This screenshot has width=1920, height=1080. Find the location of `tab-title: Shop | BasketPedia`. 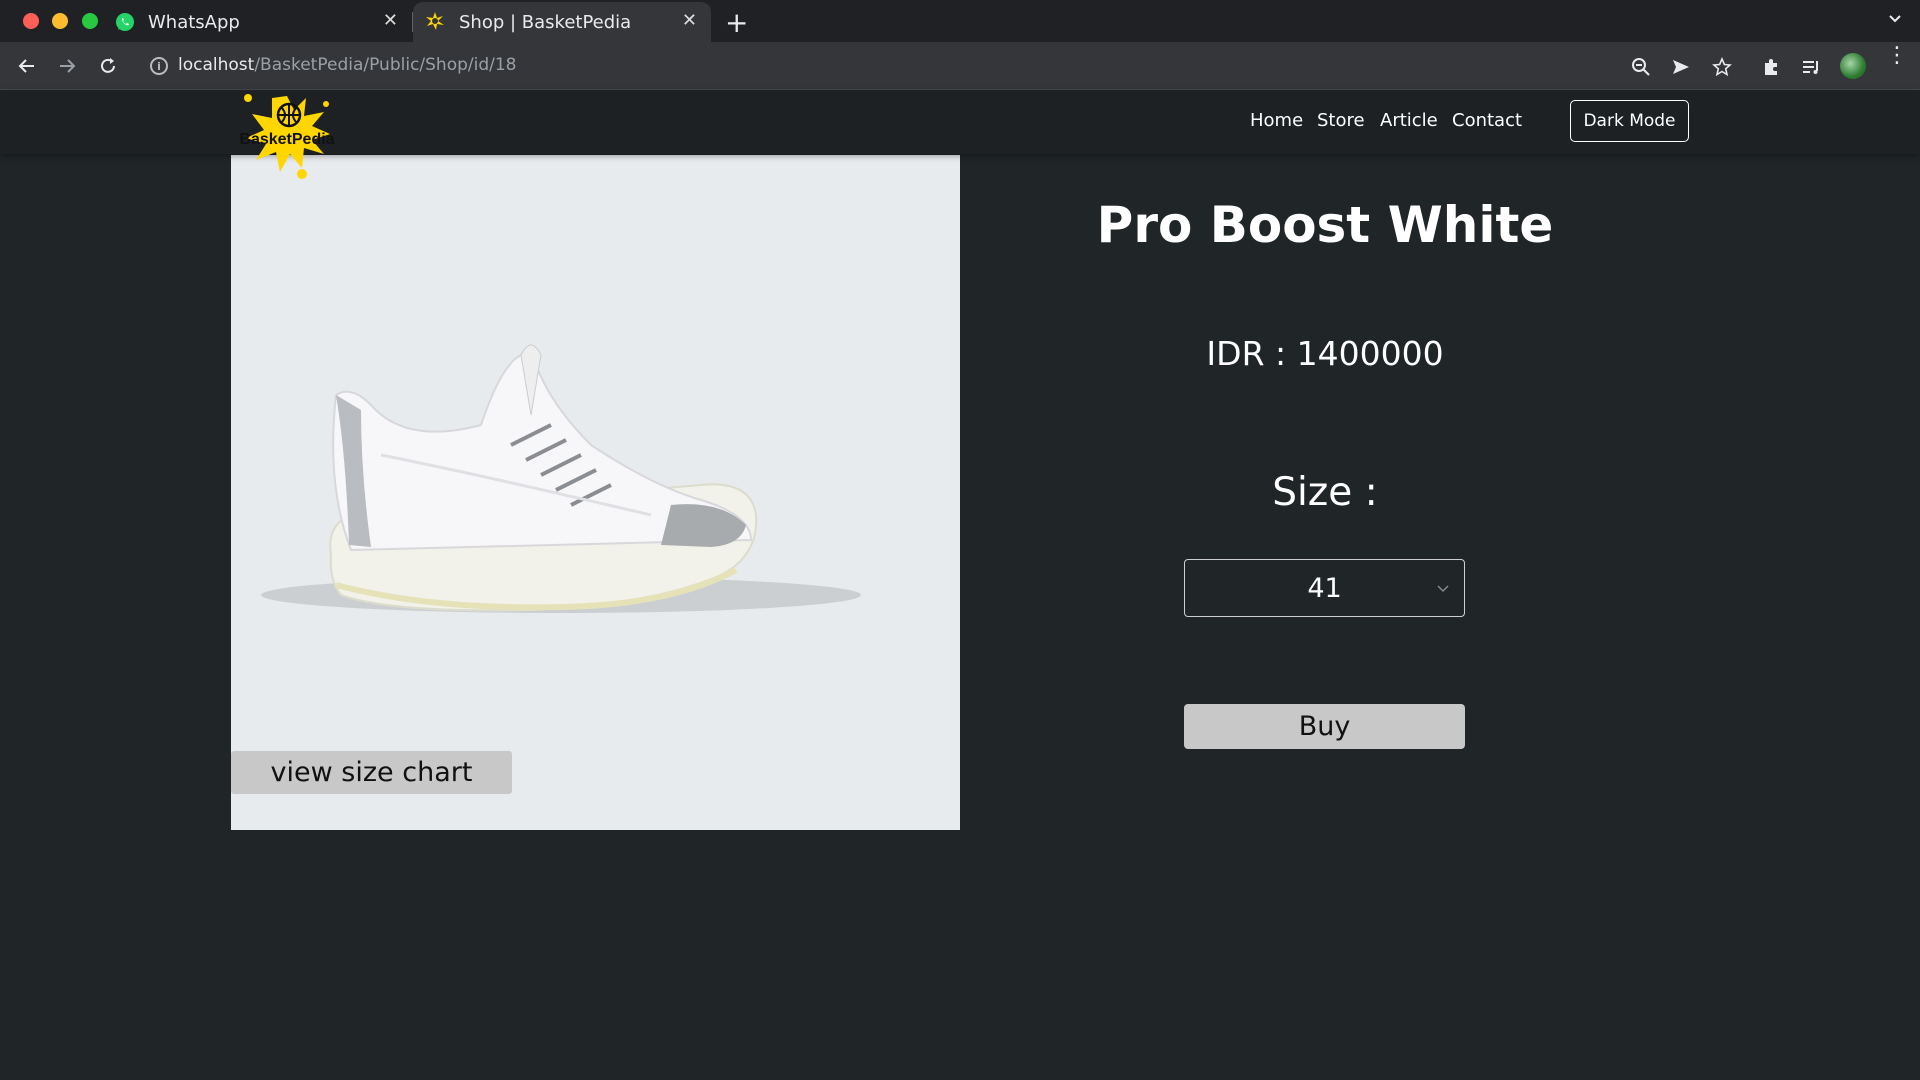

tab-title: Shop | BasketPedia is located at coordinates (545, 22).